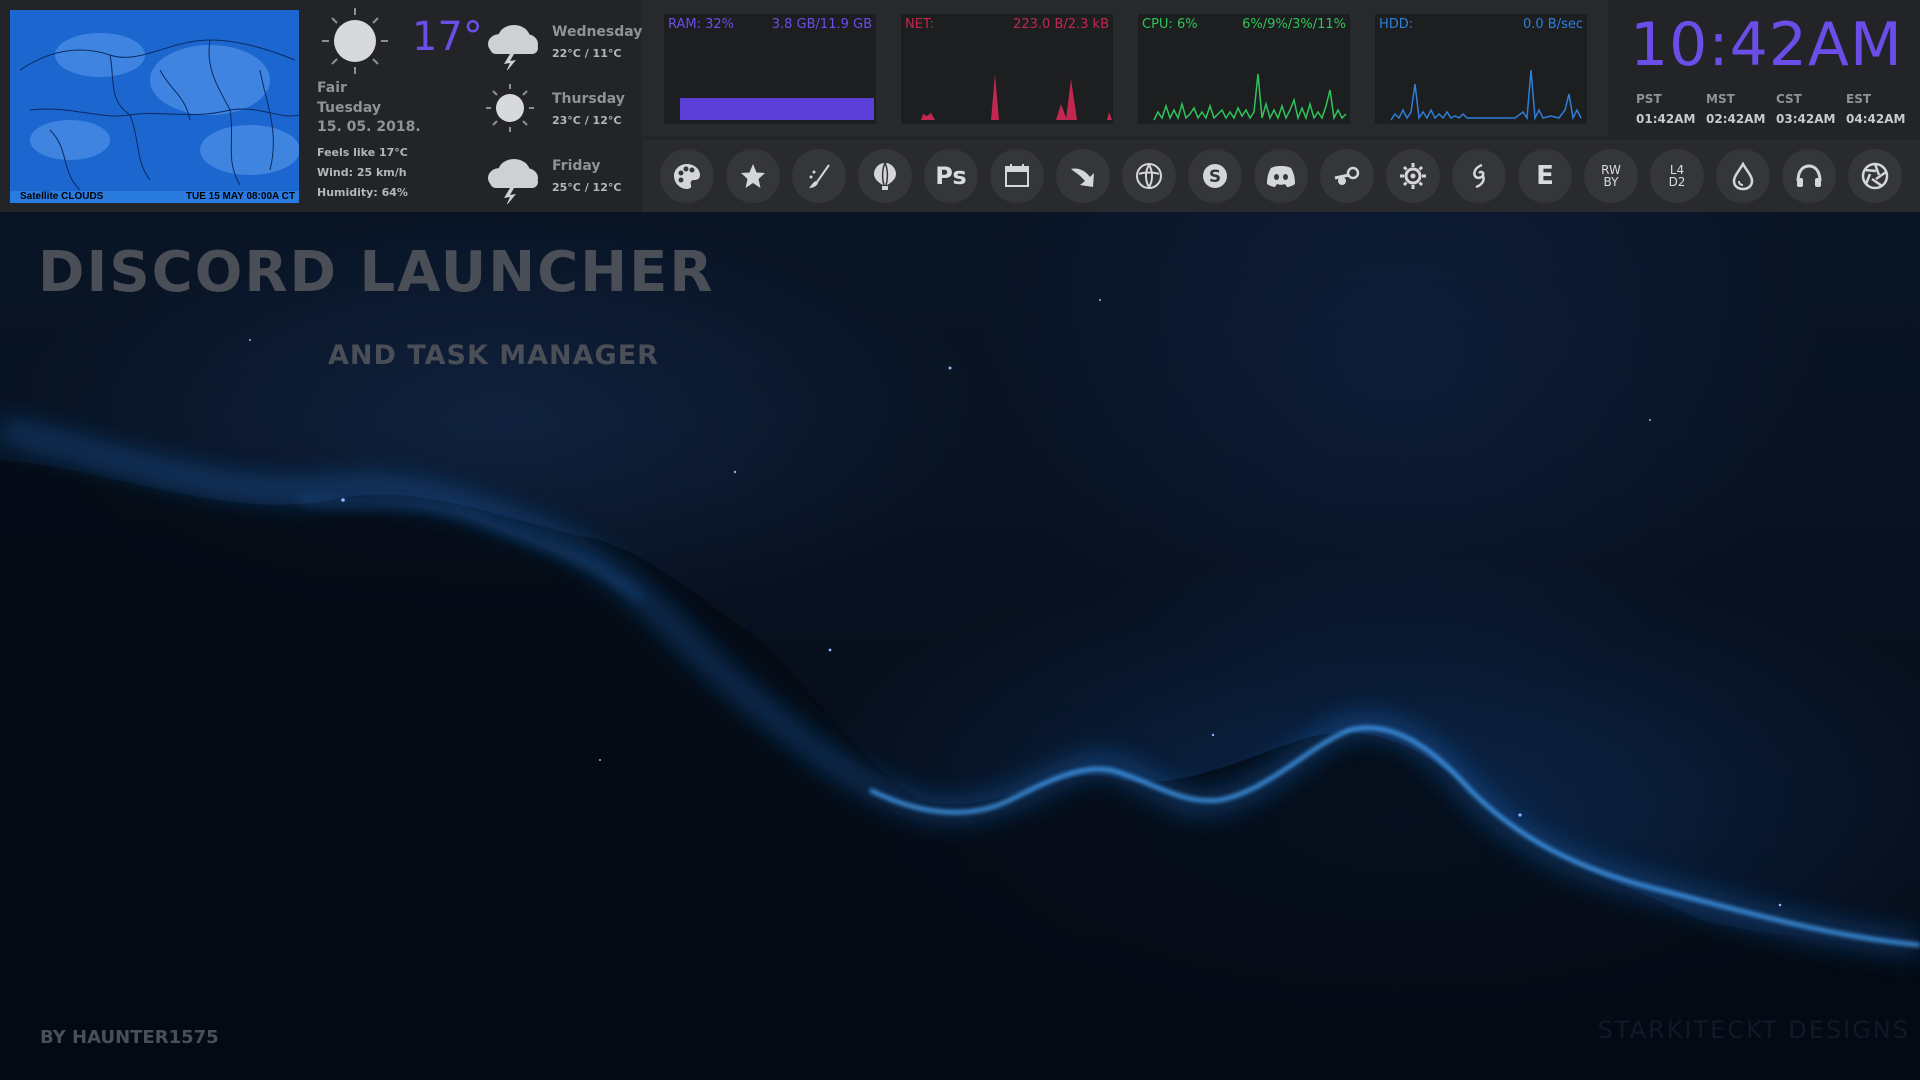 The height and width of the screenshot is (1080, 1920). I want to click on wallpaper-watermark: STARKITECKT DESIGNS, so click(1753, 1030).